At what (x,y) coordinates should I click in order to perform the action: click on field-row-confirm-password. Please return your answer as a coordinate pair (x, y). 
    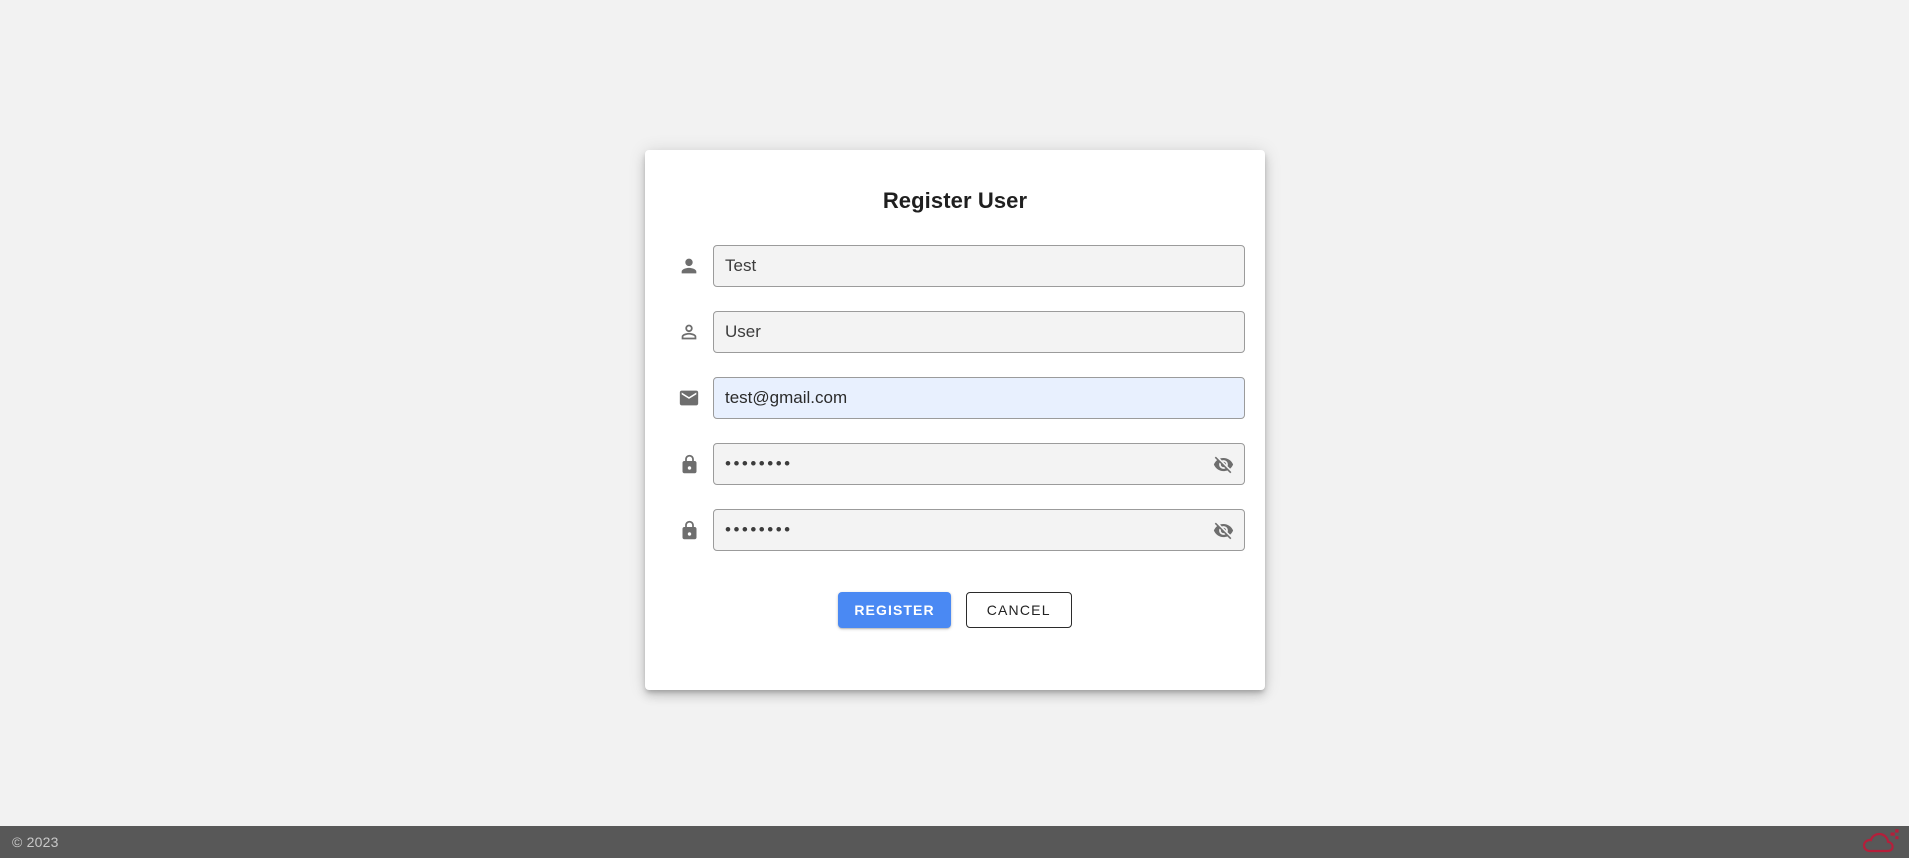
    Looking at the image, I should click on (955, 530).